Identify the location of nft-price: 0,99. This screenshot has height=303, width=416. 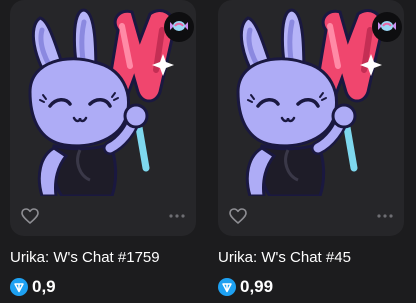
(257, 286).